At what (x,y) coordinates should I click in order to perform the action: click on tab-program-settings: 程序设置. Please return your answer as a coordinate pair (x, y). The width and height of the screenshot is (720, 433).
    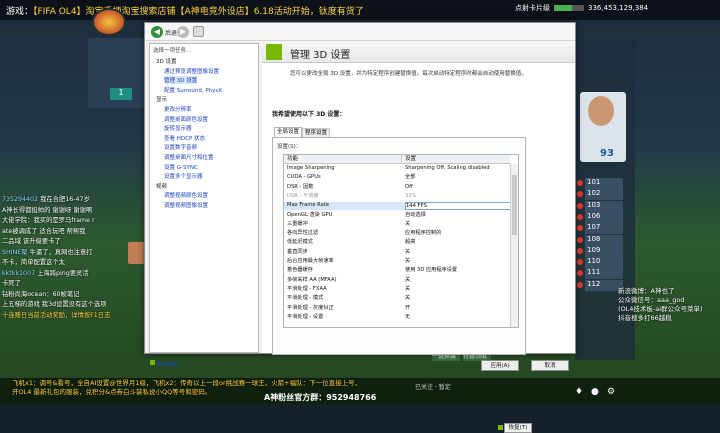
    Looking at the image, I should click on (316, 132).